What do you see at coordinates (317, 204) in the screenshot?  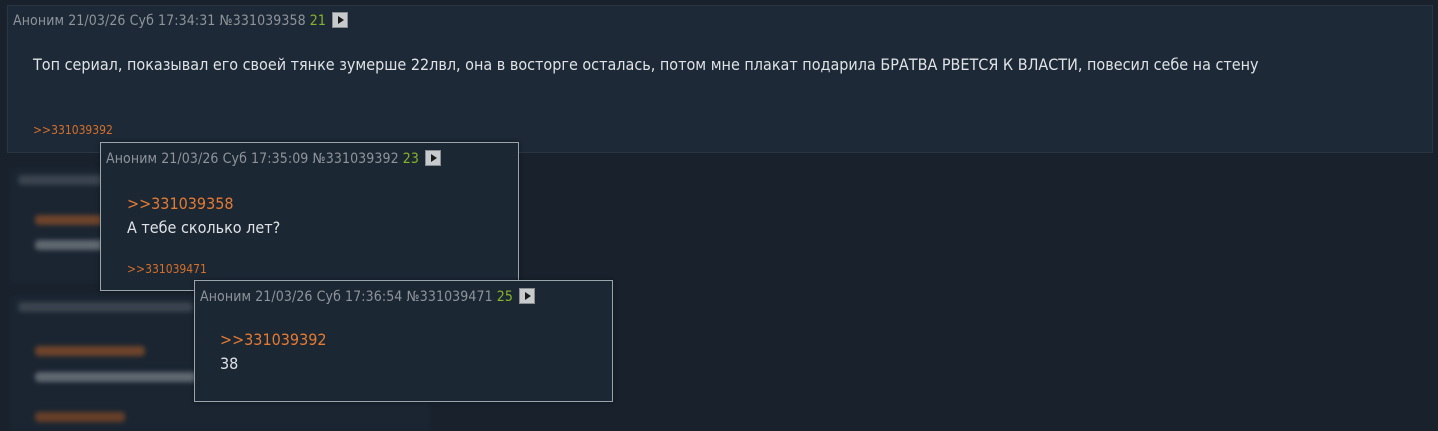 I see `quote-link: >>331039358` at bounding box center [317, 204].